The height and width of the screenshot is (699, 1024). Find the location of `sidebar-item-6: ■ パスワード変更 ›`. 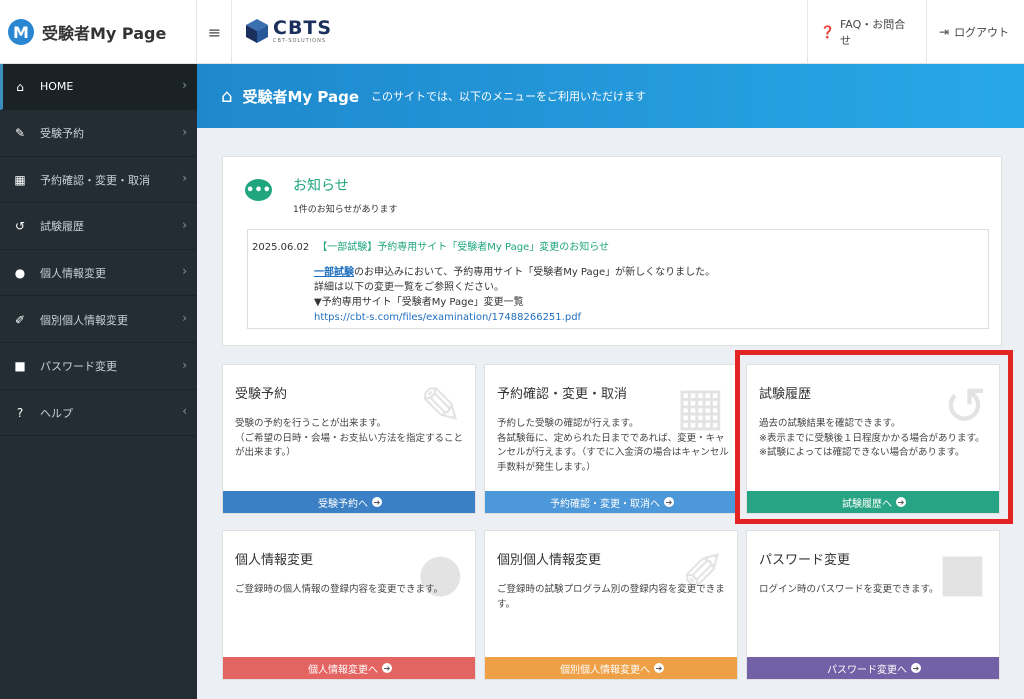

sidebar-item-6: ■ パスワード変更 › is located at coordinates (98, 367).